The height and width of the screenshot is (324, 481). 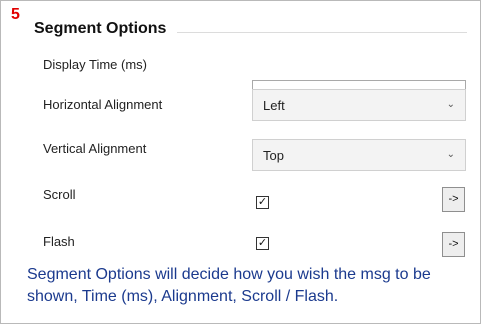 I want to click on horizontal-alignment-value: Left, so click(x=274, y=105).